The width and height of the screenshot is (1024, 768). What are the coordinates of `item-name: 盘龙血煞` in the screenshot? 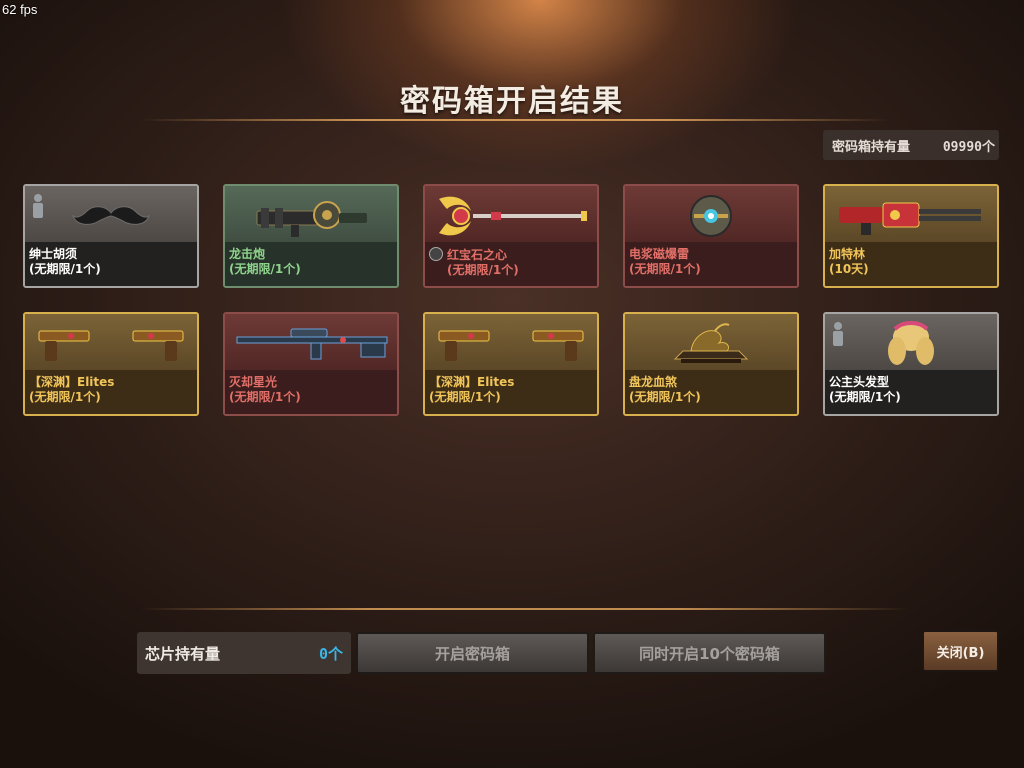 It's located at (653, 382).